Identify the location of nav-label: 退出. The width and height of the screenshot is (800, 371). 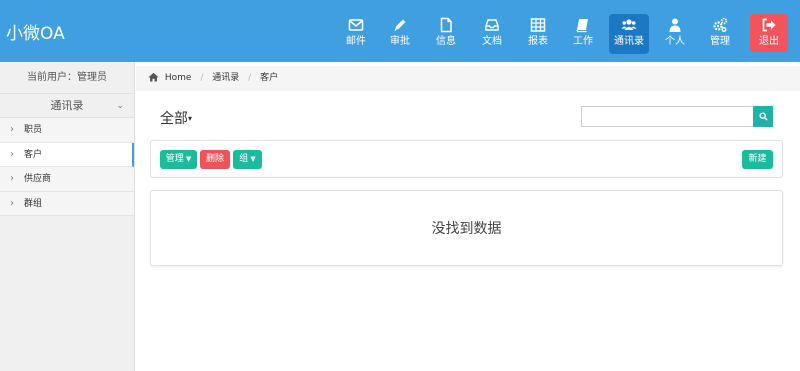
(769, 41).